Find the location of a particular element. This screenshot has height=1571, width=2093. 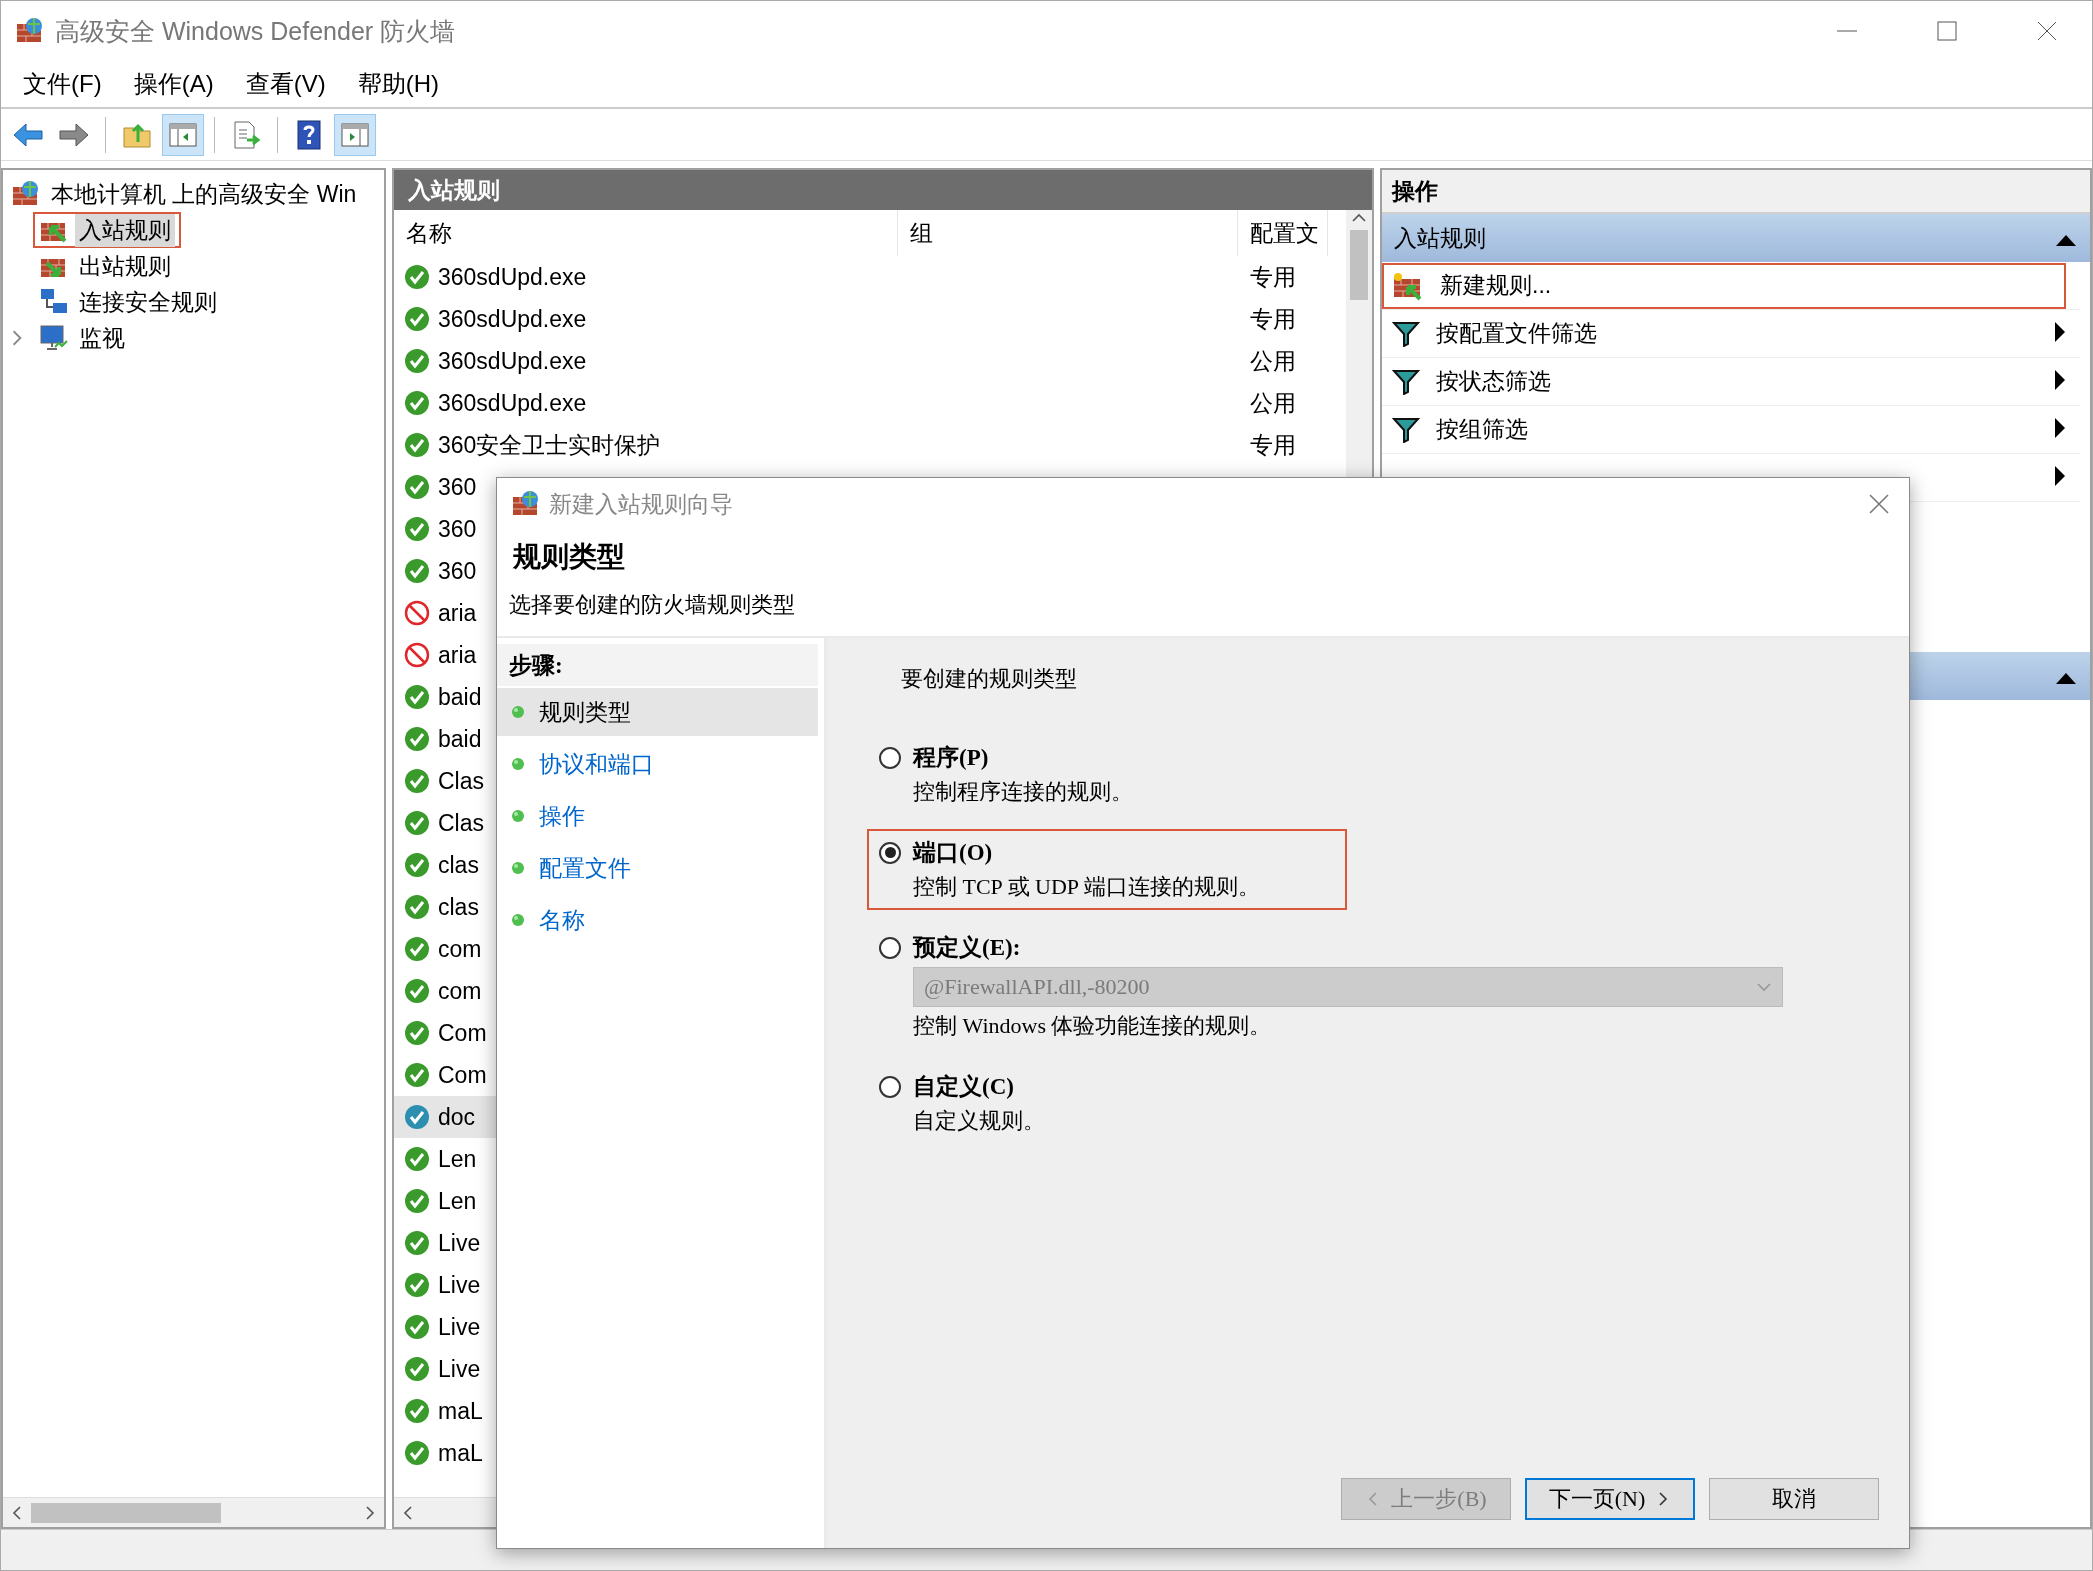

horizontal-scrollbar is located at coordinates (193, 1512).